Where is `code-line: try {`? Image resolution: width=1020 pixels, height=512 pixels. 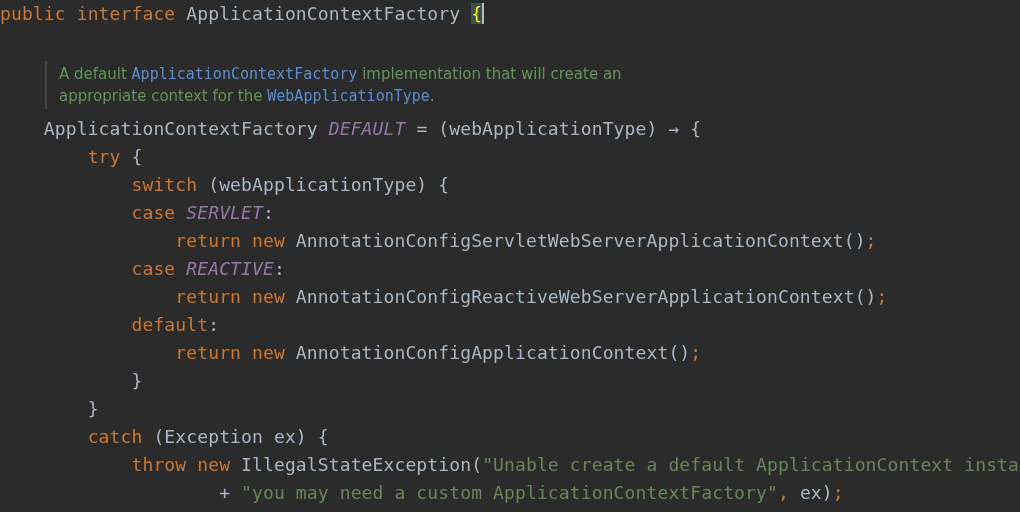 code-line: try { is located at coordinates (114, 157).